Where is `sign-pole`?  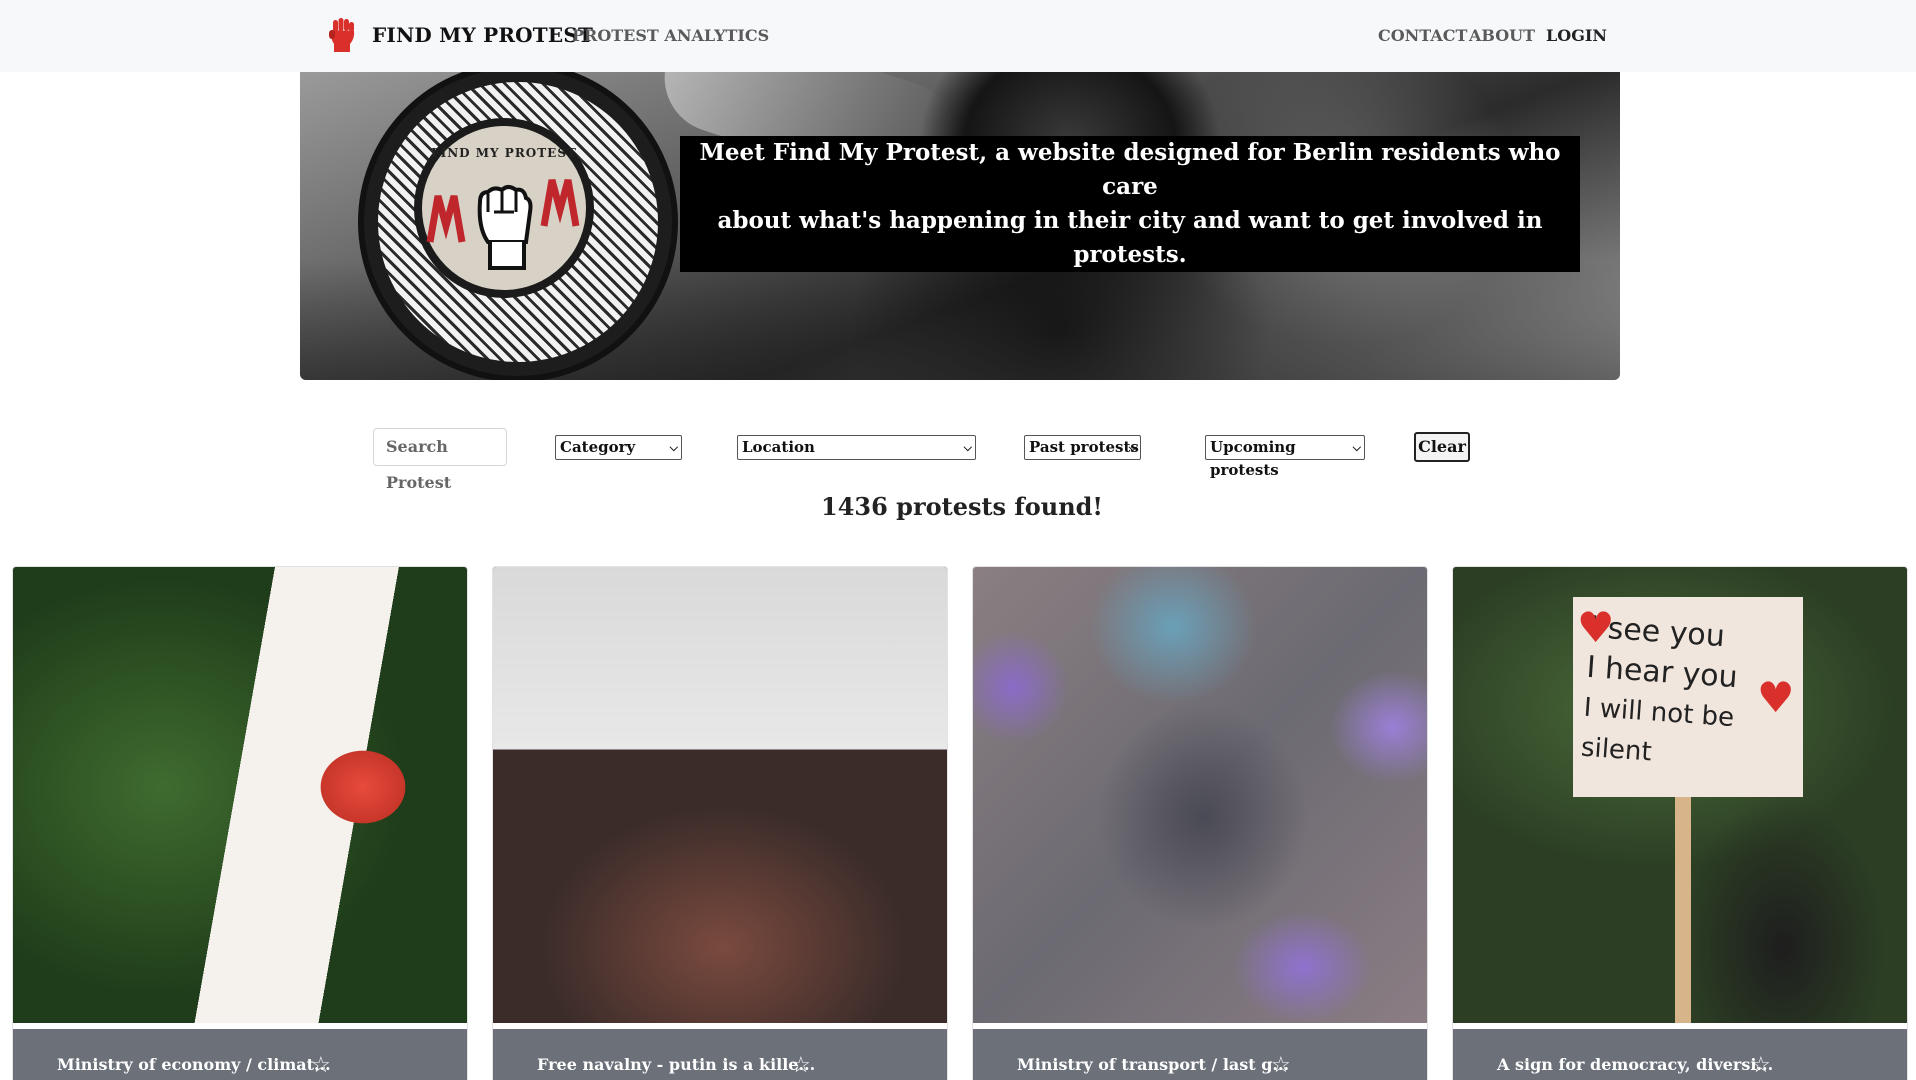 sign-pole is located at coordinates (1683, 910).